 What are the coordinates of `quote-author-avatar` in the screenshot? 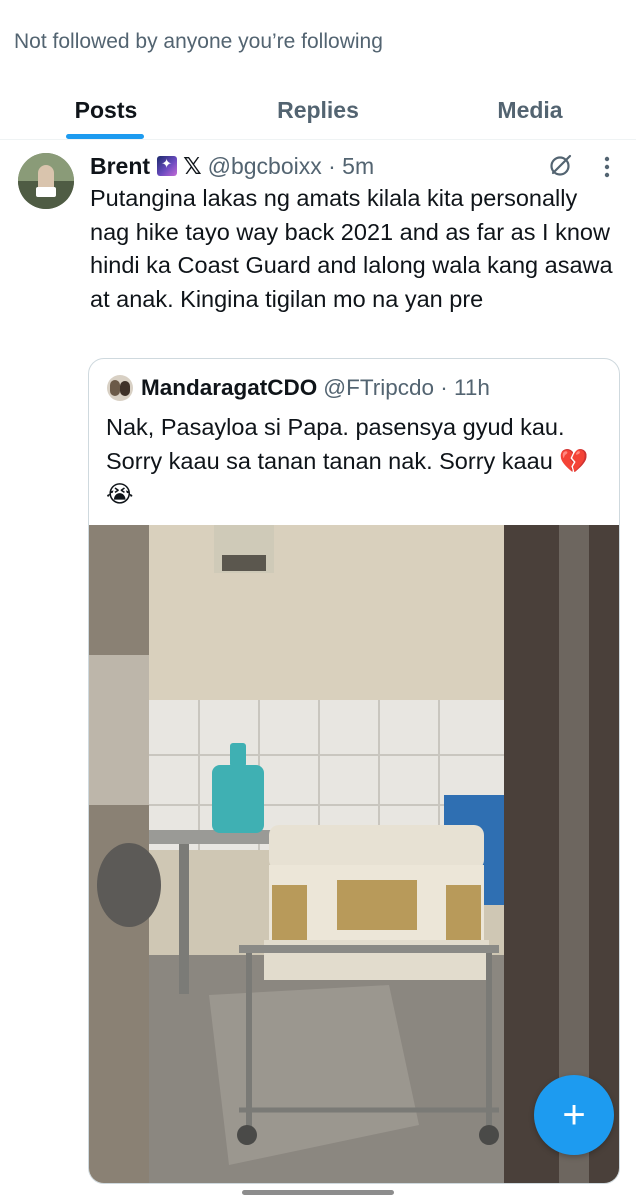 It's located at (120, 388).